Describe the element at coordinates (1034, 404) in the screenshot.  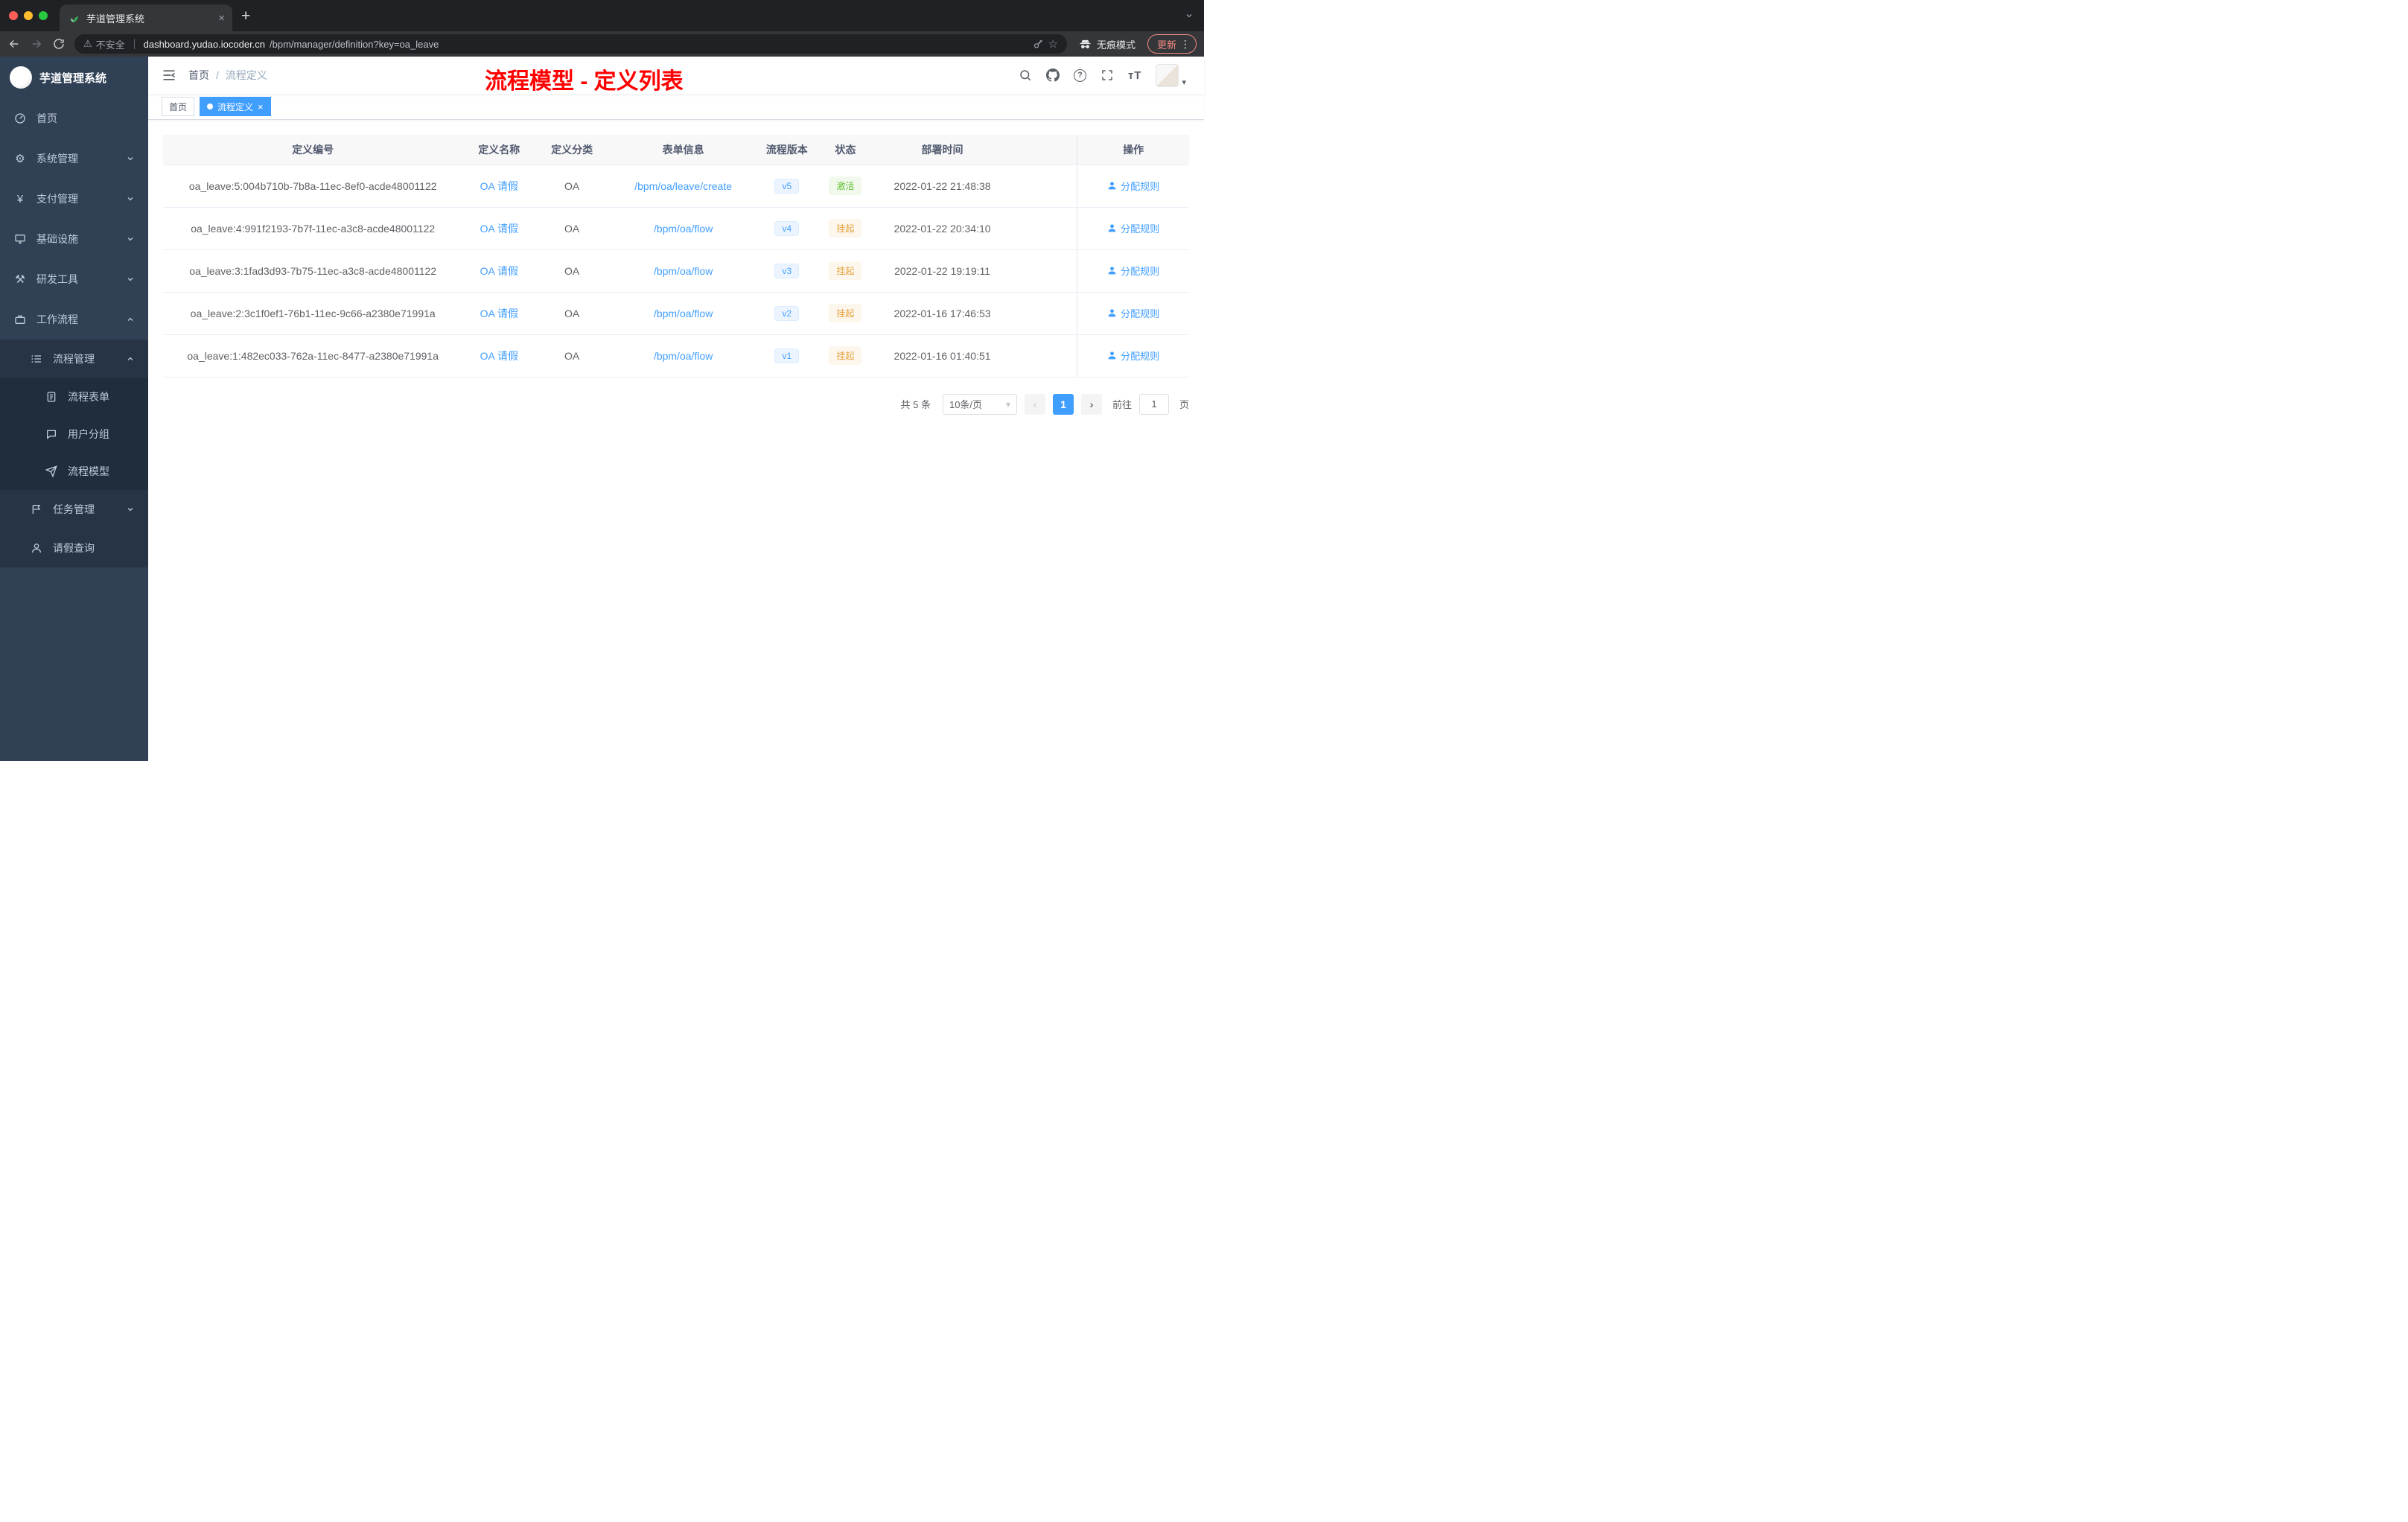
I see `prev-page-button: ‹` at that location.